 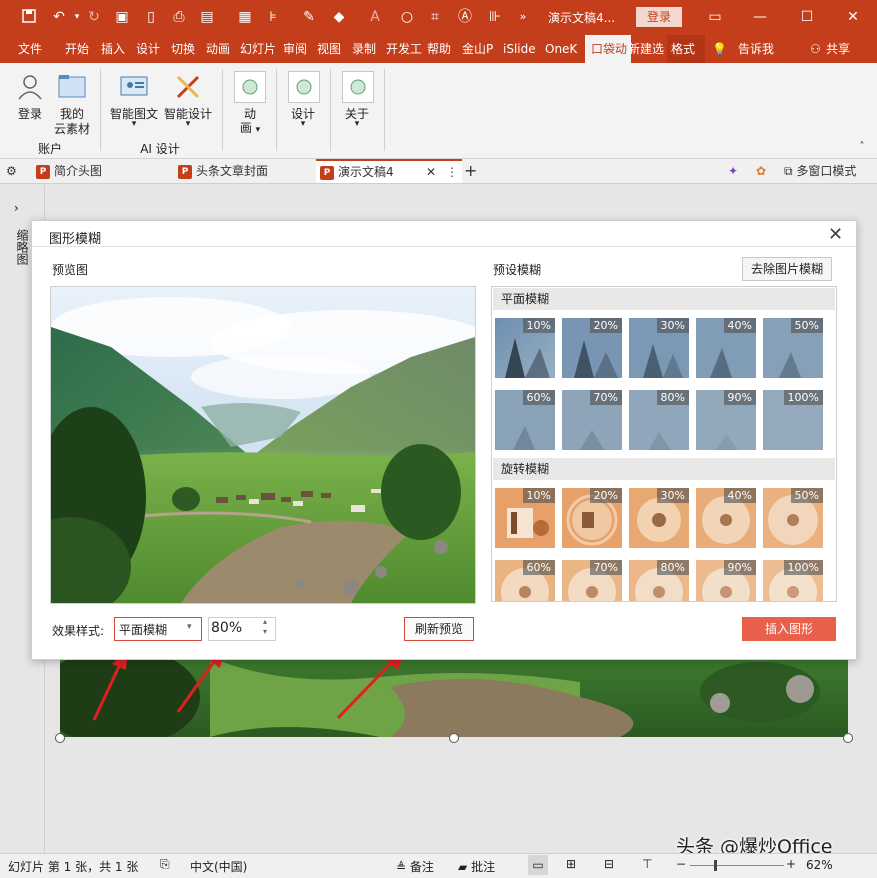 What do you see at coordinates (647, 864) in the screenshot?
I see `slideshow-view-icon: ⊤` at bounding box center [647, 864].